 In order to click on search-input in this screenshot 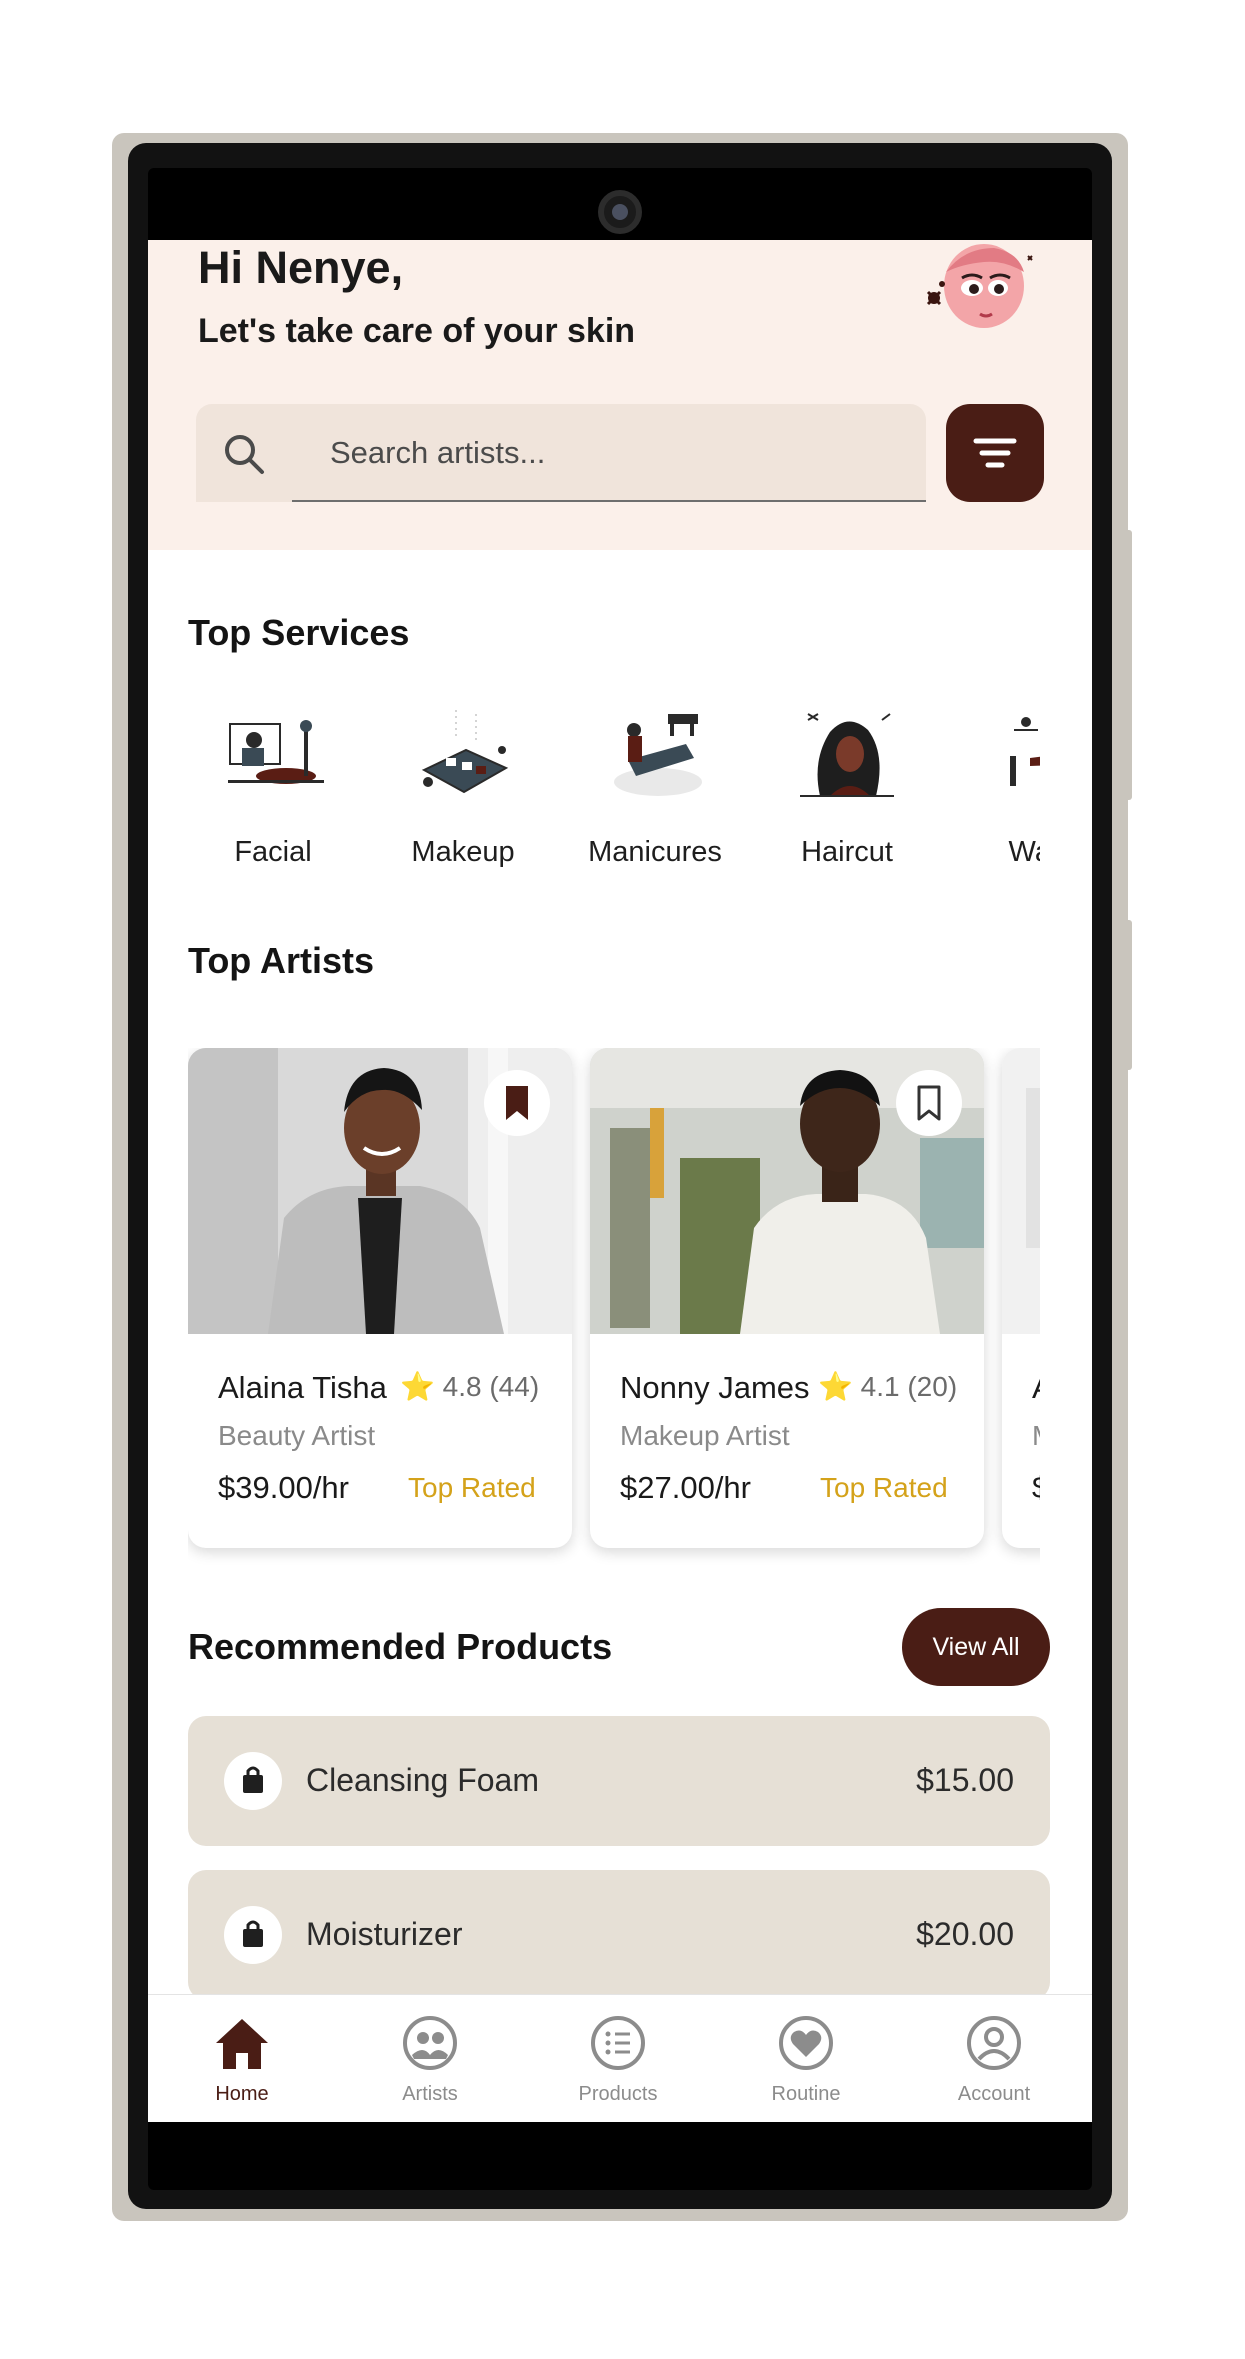, I will do `click(610, 453)`.